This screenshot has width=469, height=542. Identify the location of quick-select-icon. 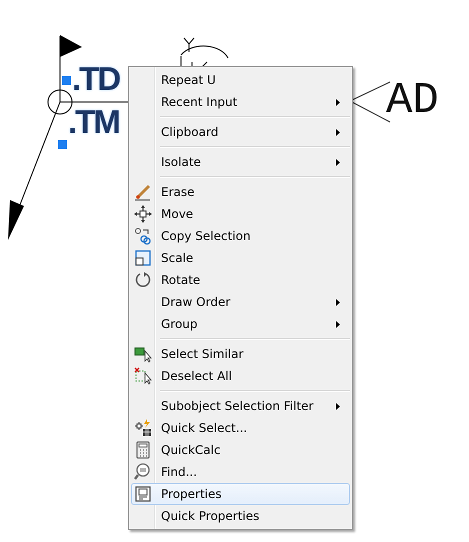
(143, 428).